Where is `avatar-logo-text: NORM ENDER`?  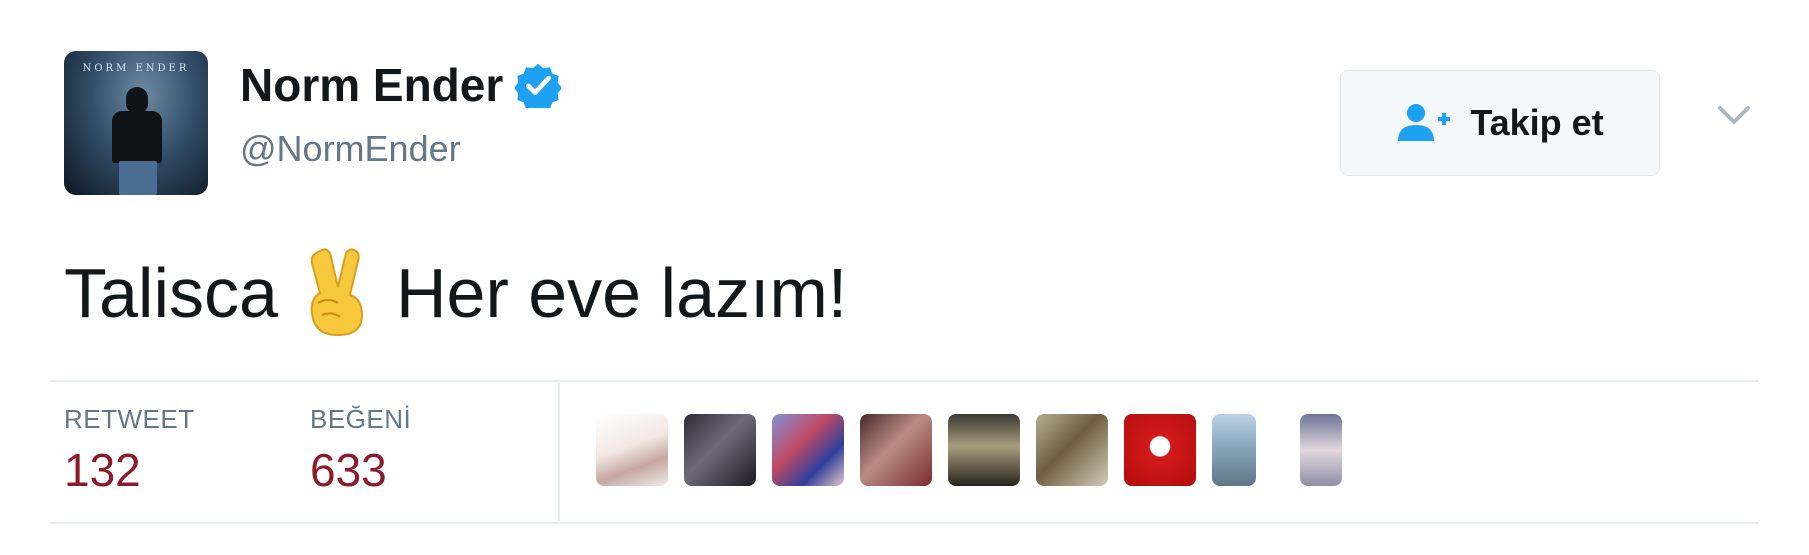 avatar-logo-text: NORM ENDER is located at coordinates (136, 68).